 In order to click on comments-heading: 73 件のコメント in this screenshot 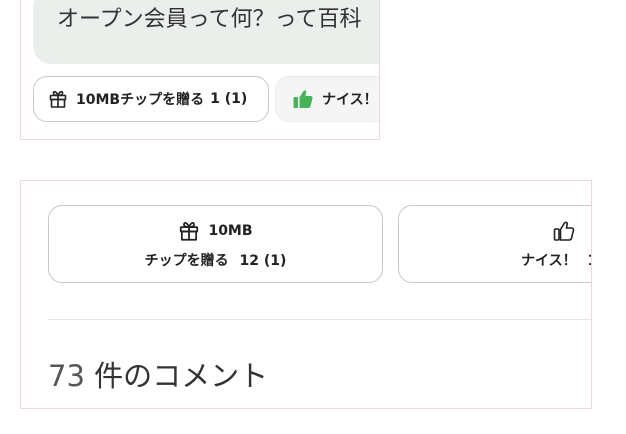, I will do `click(158, 376)`.